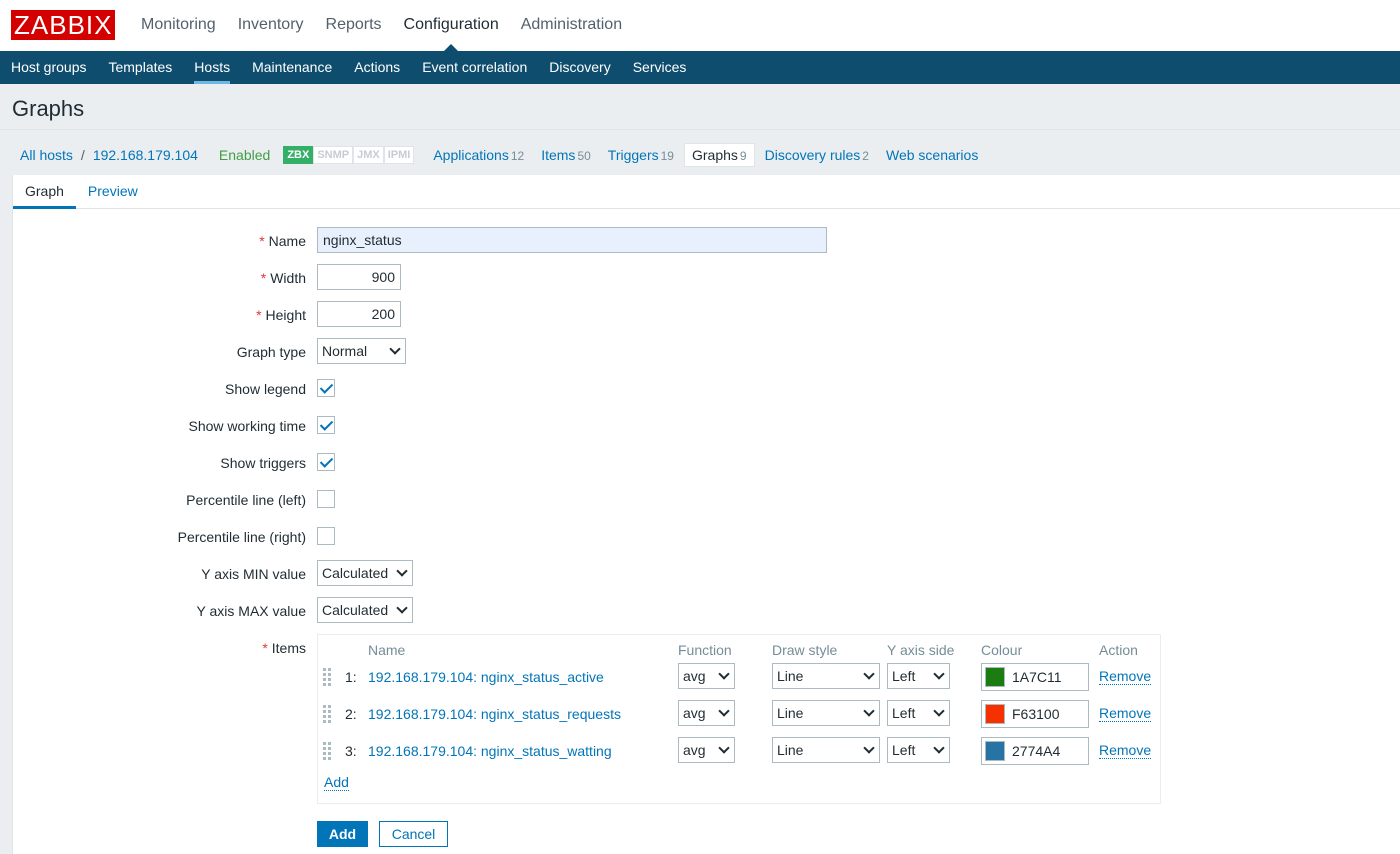 This screenshot has height=854, width=1400. What do you see at coordinates (354, 25) in the screenshot?
I see `menu-reports: Reports` at bounding box center [354, 25].